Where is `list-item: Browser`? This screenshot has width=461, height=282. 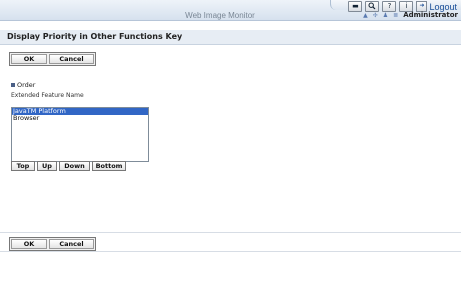 list-item: Browser is located at coordinates (80, 118).